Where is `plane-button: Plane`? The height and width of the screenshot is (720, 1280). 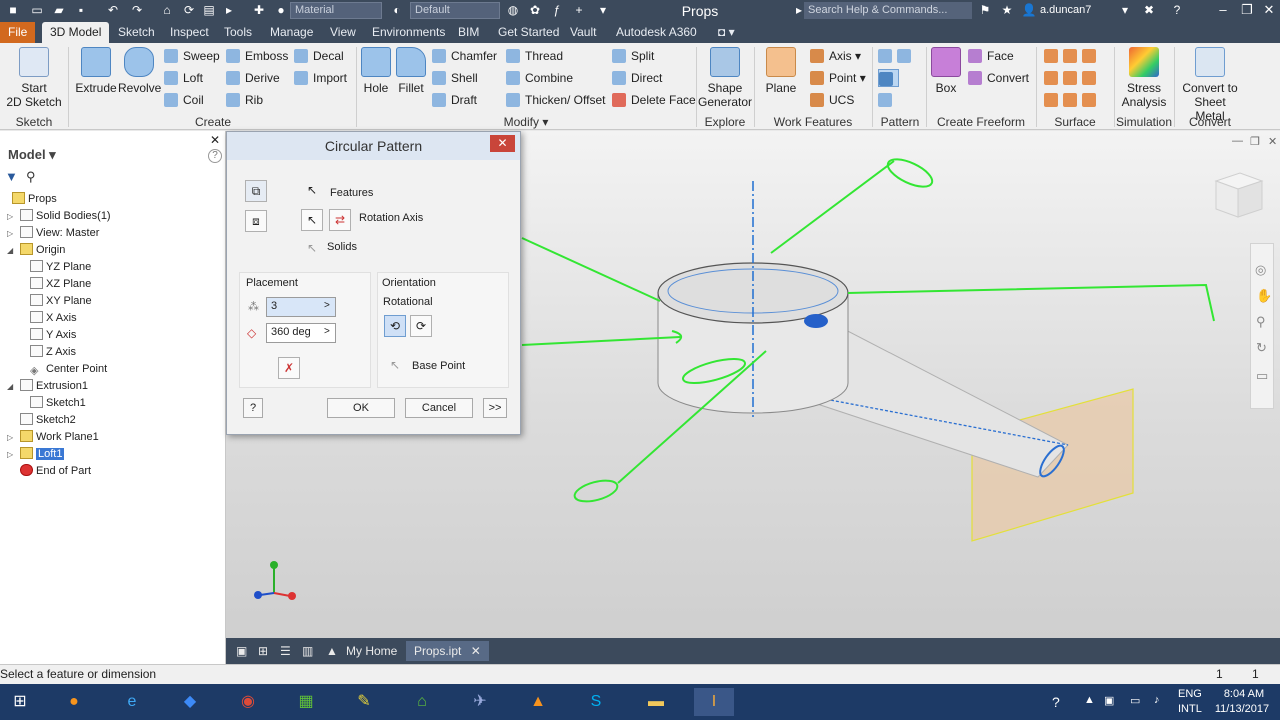
plane-button: Plane is located at coordinates (781, 71).